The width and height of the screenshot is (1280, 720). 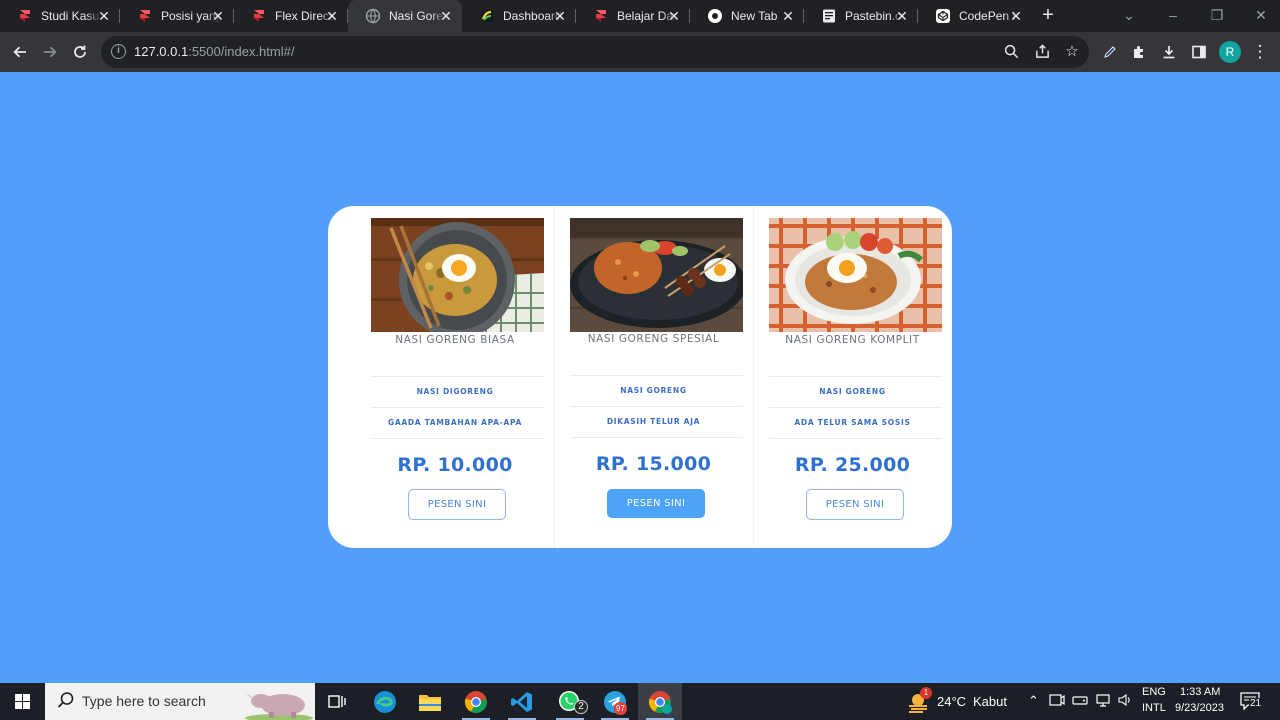 I want to click on fried-rice-komplit-image, so click(x=855, y=275).